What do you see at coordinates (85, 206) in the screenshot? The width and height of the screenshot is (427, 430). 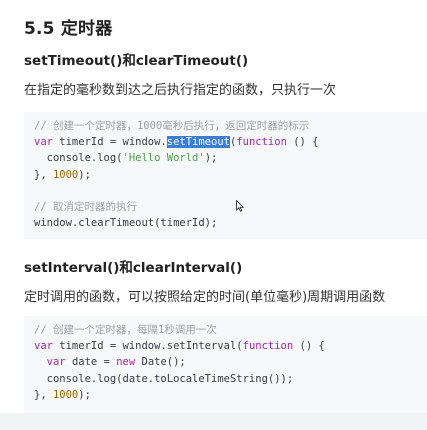 I see `code-comment: // 取消定时器的执行` at bounding box center [85, 206].